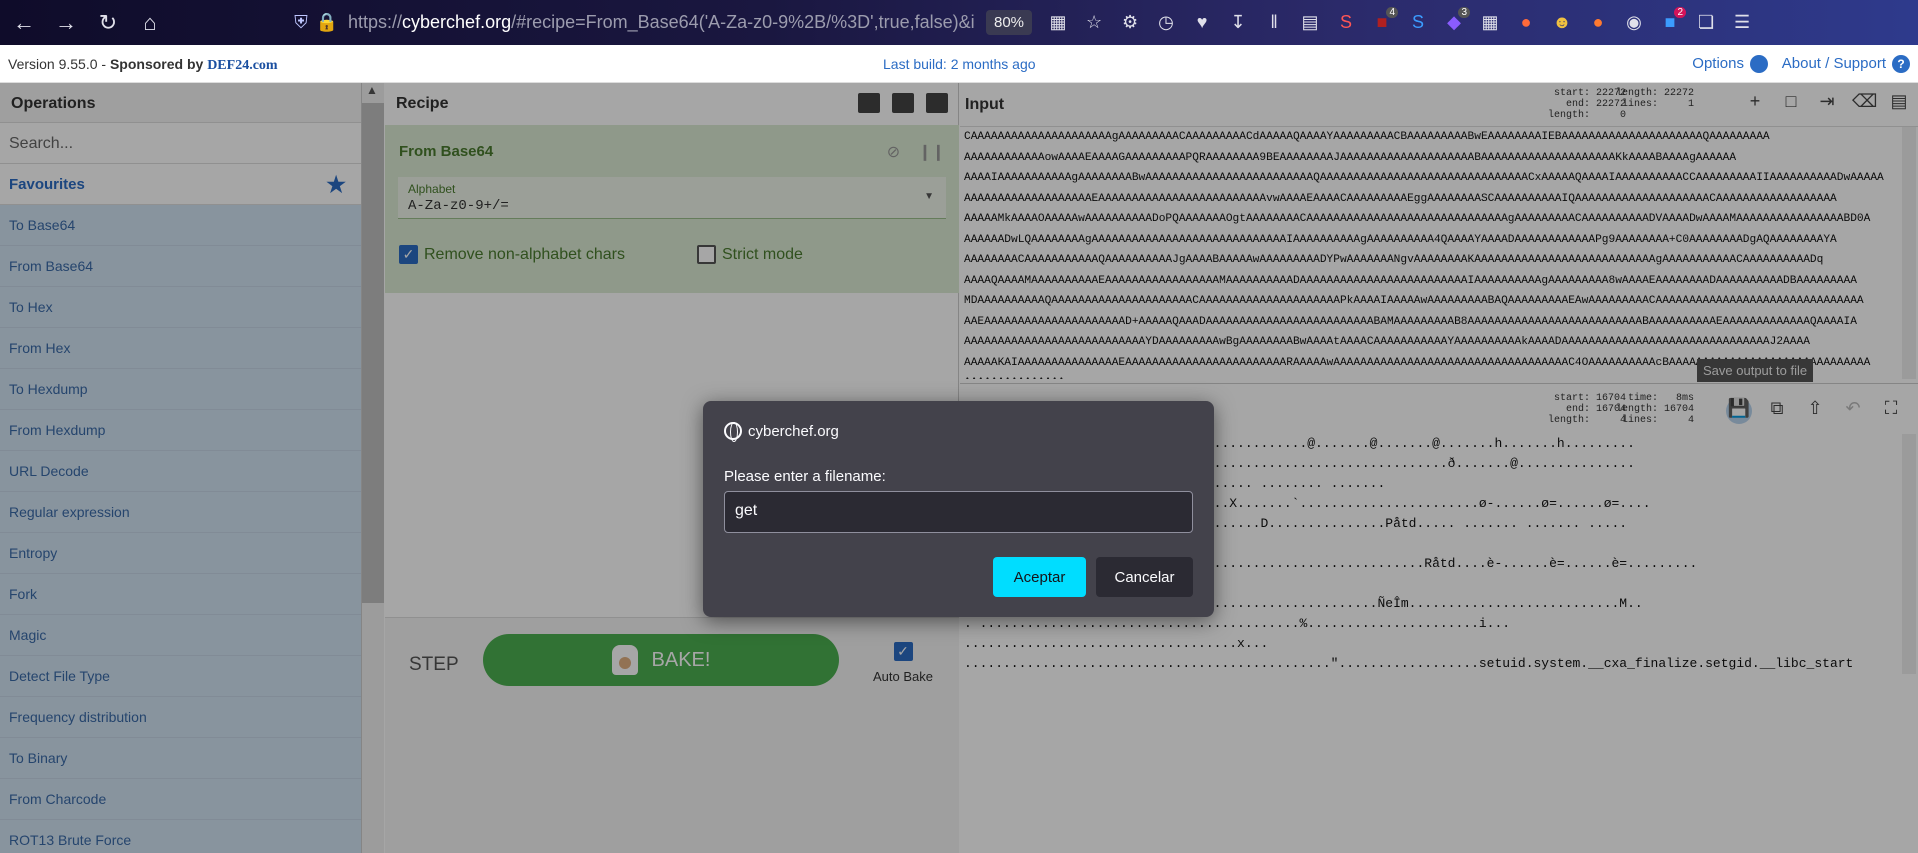 Image resolution: width=1918 pixels, height=853 pixels. What do you see at coordinates (1562, 23) in the screenshot?
I see `tampermonkey-icon: ☻` at bounding box center [1562, 23].